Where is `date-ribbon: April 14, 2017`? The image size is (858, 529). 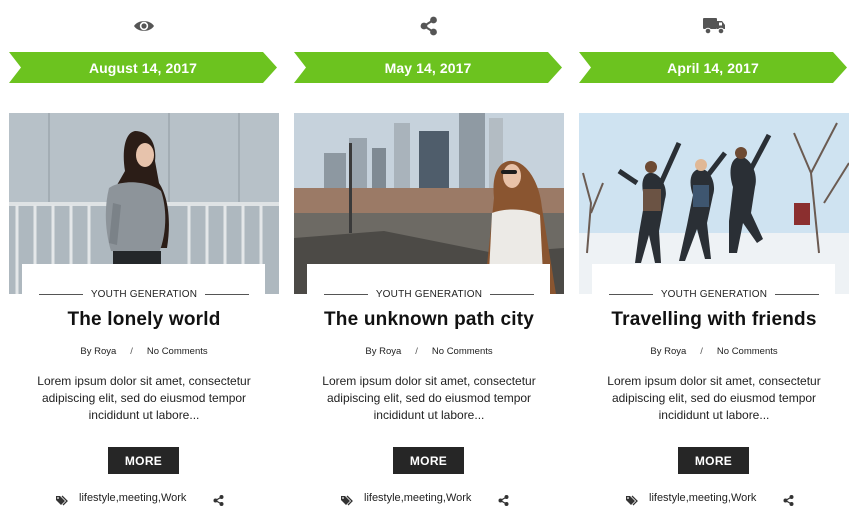 date-ribbon: April 14, 2017 is located at coordinates (713, 67).